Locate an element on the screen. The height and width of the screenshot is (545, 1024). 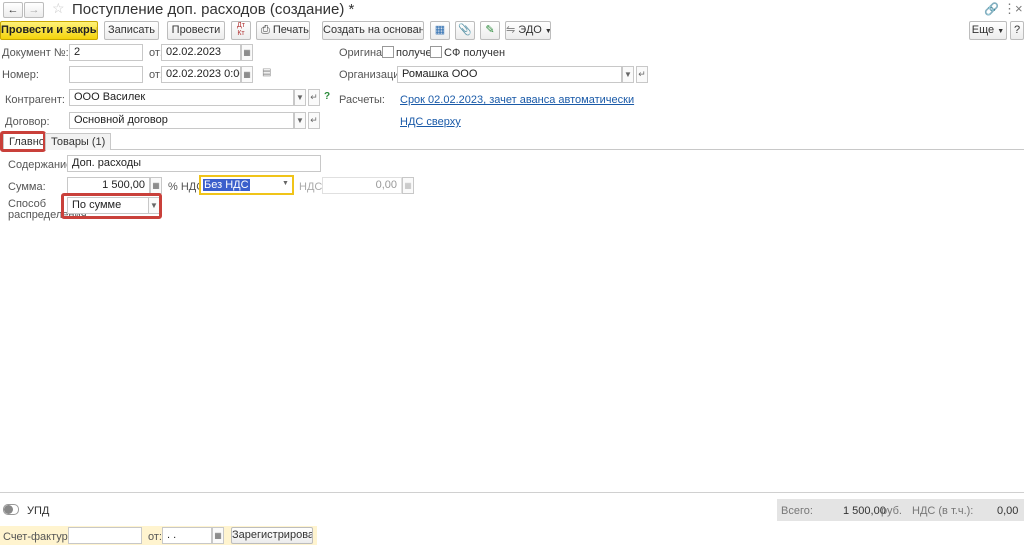
dt-kt-button: Дт Кт is located at coordinates (241, 30).